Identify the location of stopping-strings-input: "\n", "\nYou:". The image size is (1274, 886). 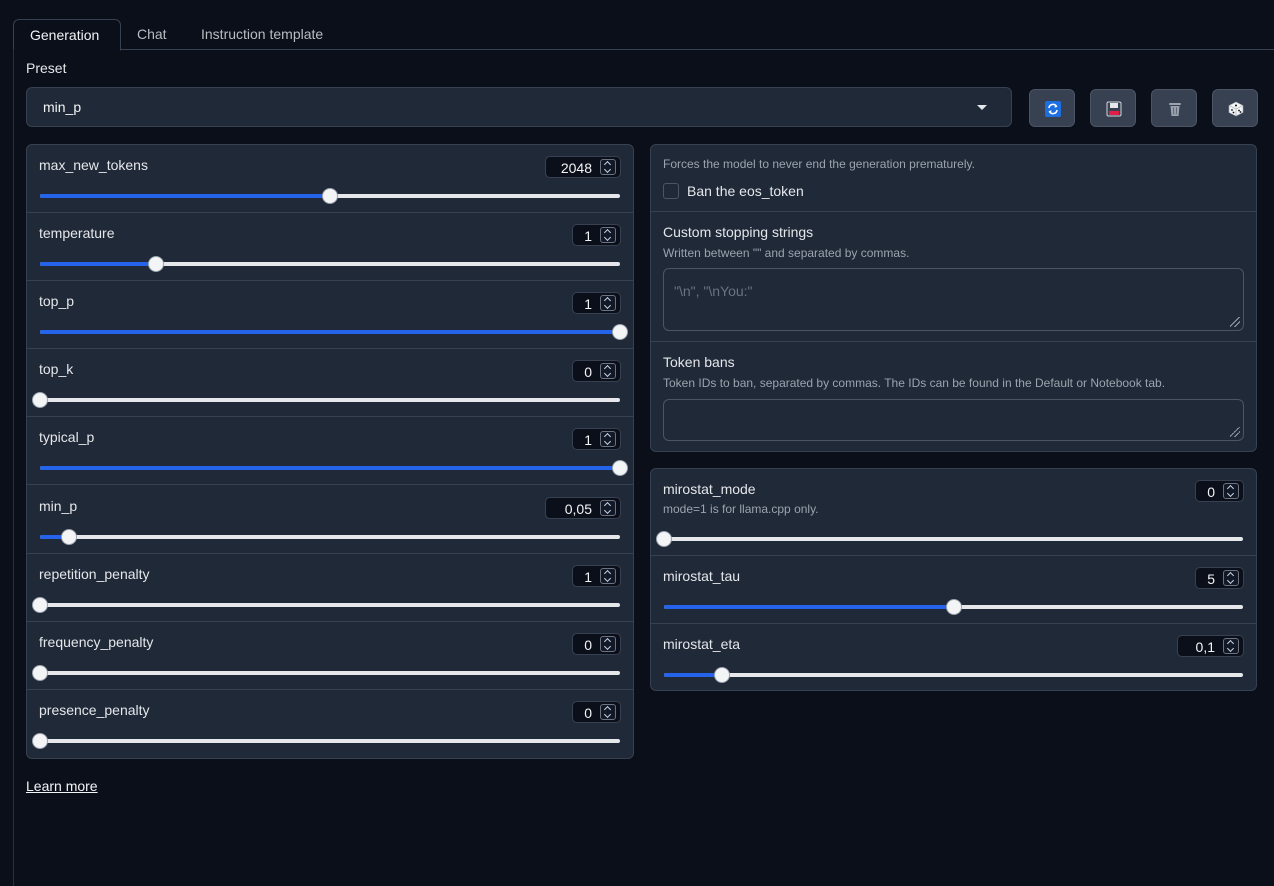
(953, 299).